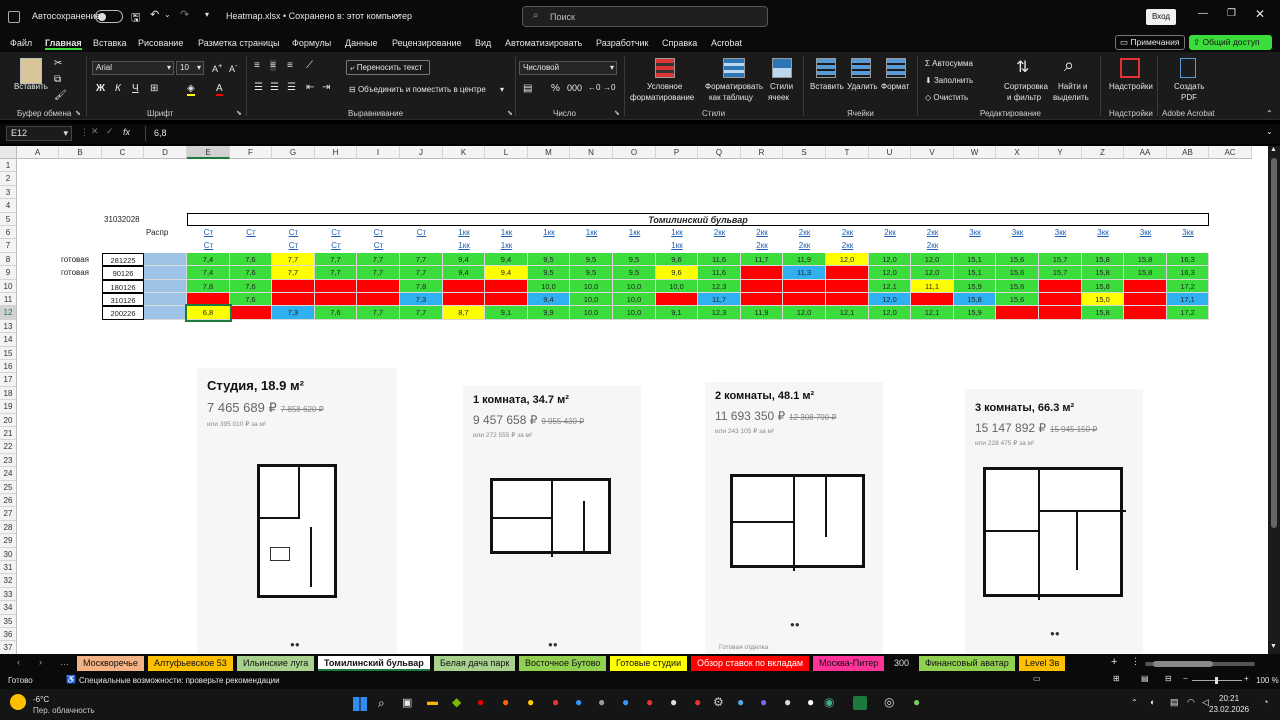 Image resolution: width=1280 pixels, height=720 pixels. What do you see at coordinates (1205, 702) in the screenshot?
I see `volume-icon: ◁` at bounding box center [1205, 702].